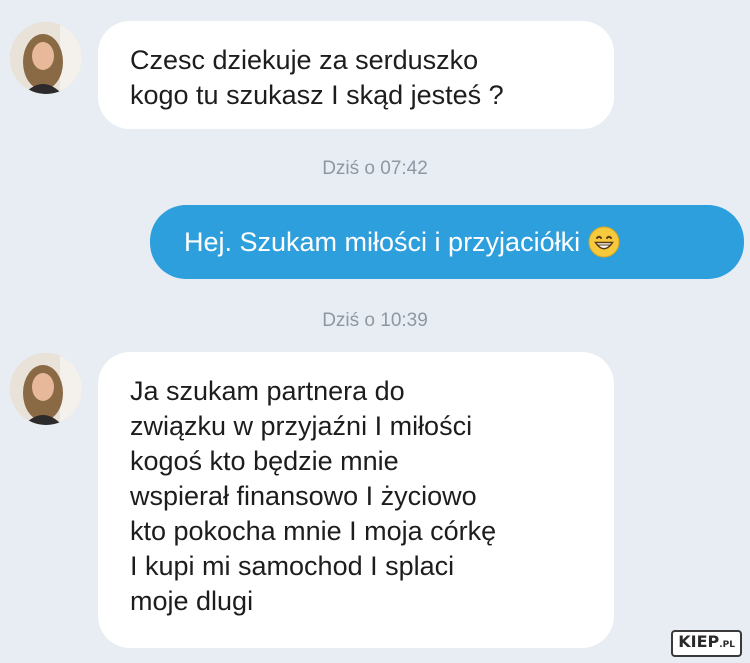 This screenshot has height=663, width=750. I want to click on message-text: Hej. Szukam miłości i przyjaciółki, so click(382, 241).